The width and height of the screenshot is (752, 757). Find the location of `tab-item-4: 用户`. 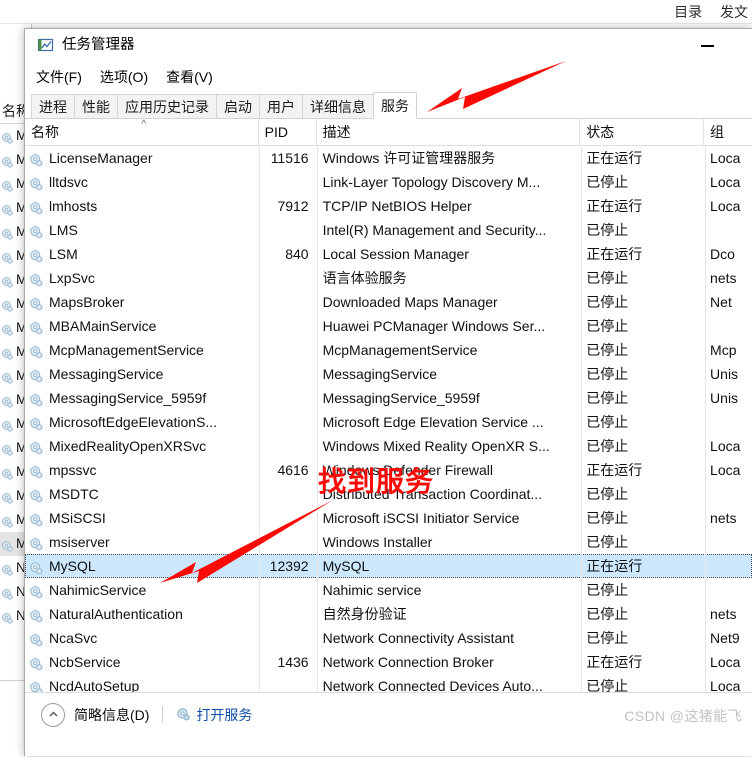

tab-item-4: 用户 is located at coordinates (281, 106).